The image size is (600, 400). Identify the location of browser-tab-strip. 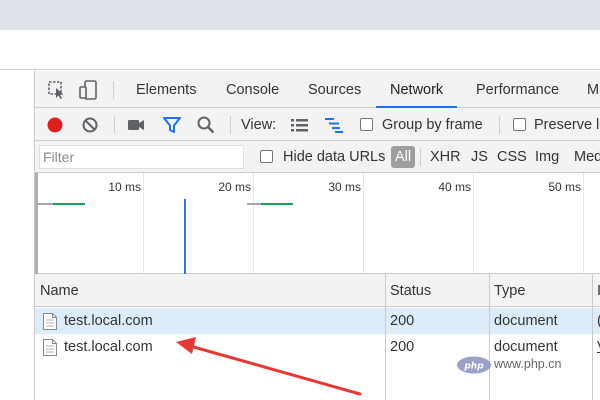
(300, 15).